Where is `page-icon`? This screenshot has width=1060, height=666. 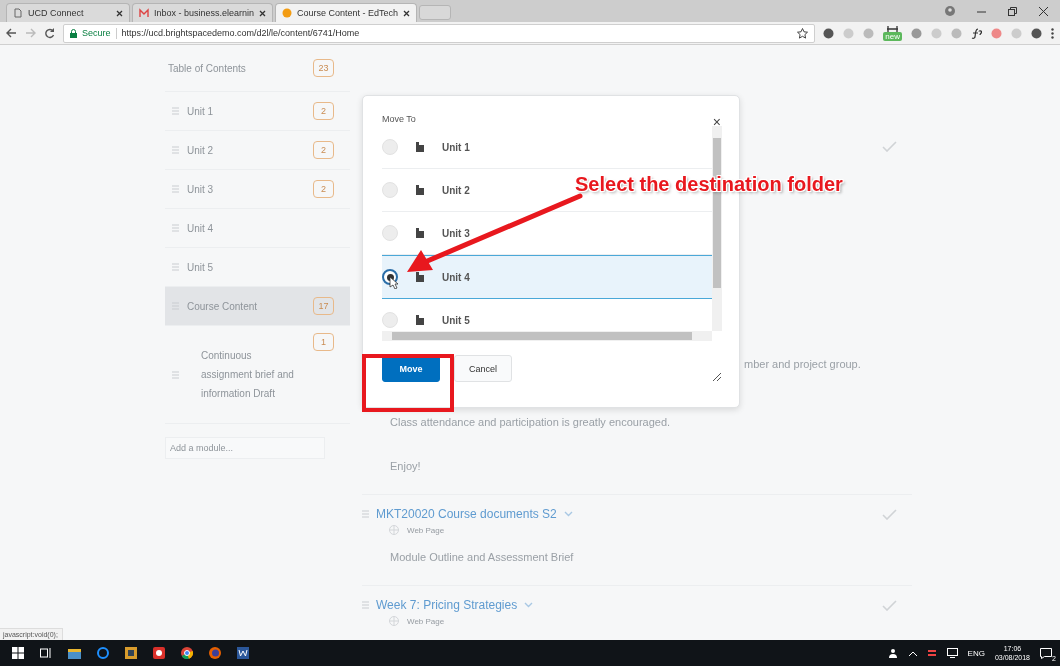 page-icon is located at coordinates (18, 13).